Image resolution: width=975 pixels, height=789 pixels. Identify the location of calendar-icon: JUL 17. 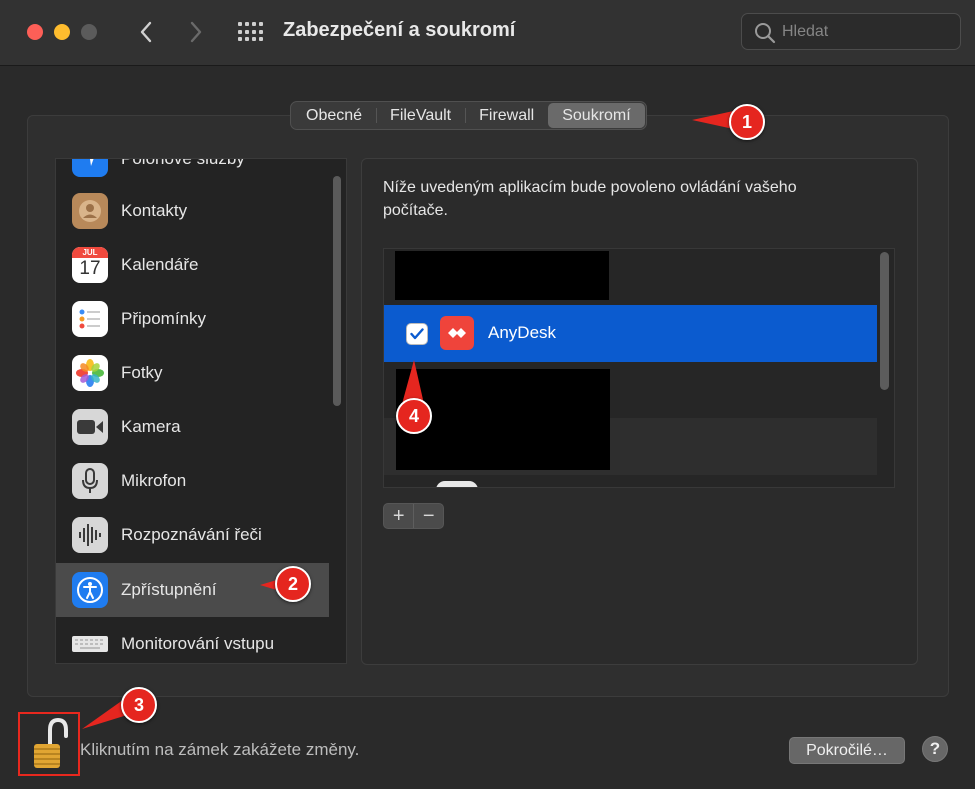
(90, 265).